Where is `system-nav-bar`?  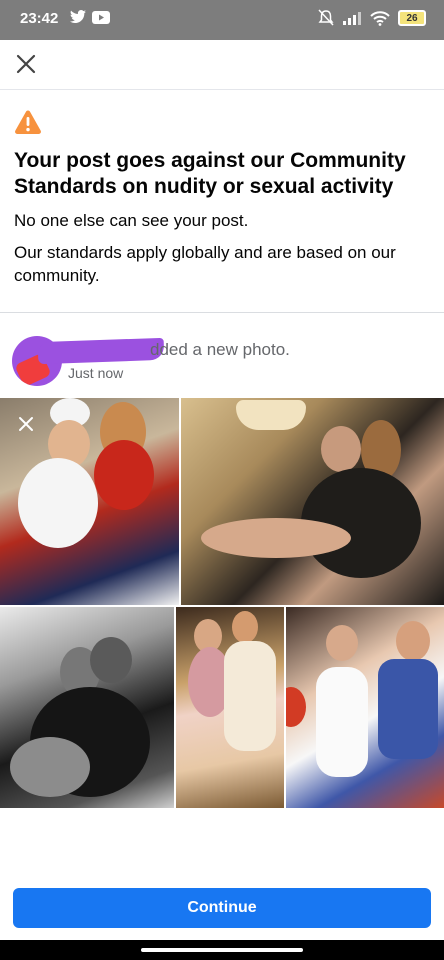 system-nav-bar is located at coordinates (222, 950).